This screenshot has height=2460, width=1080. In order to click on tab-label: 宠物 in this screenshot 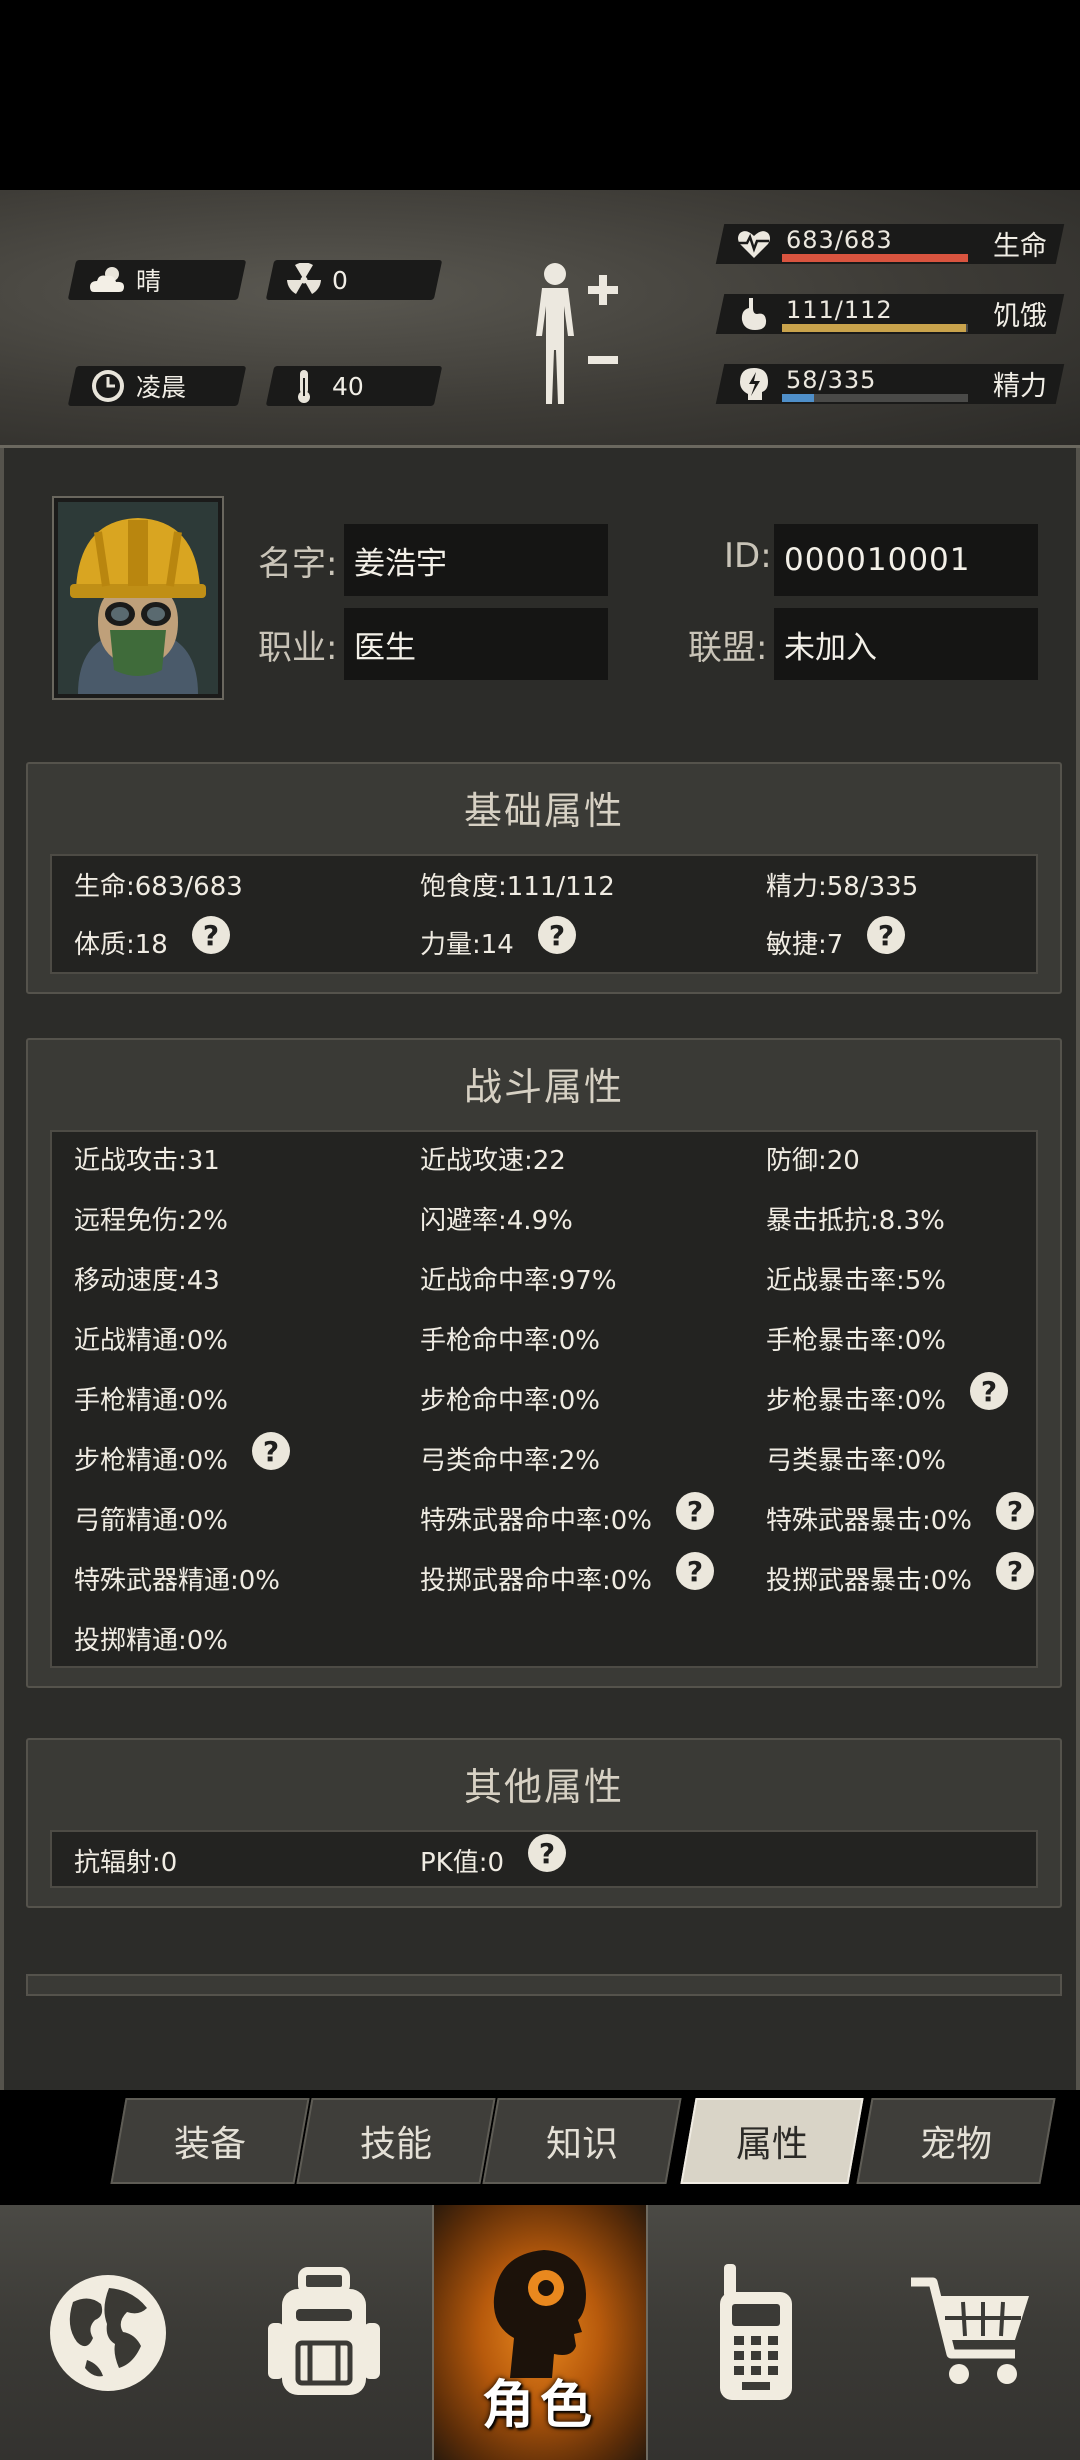, I will do `click(955, 2144)`.